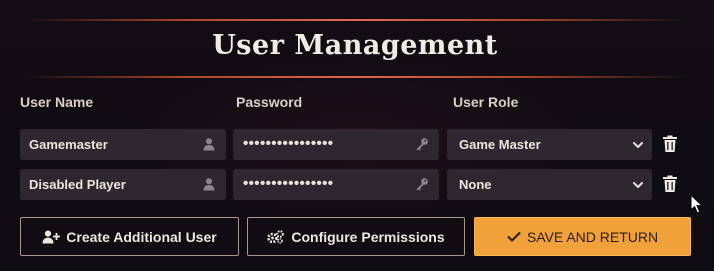  Describe the element at coordinates (123, 144) in the screenshot. I see `username-field: Gamemaster` at that location.